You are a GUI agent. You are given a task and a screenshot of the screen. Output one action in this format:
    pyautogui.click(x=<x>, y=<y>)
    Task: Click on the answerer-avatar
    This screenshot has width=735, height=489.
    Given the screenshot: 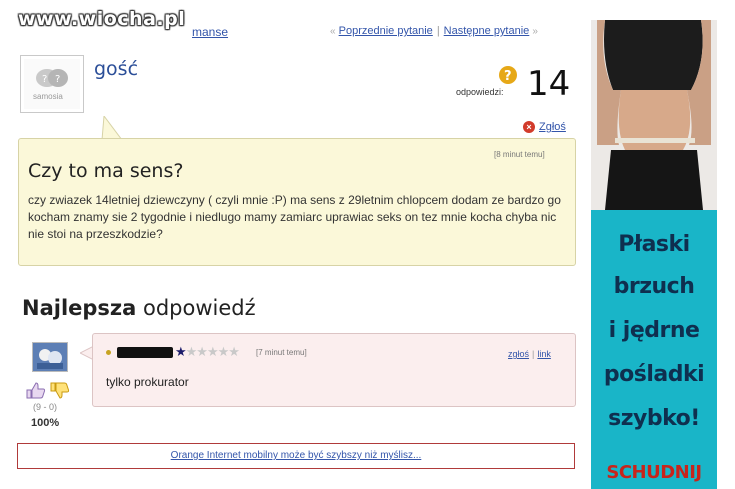 What is the action you would take?
    pyautogui.click(x=50, y=357)
    